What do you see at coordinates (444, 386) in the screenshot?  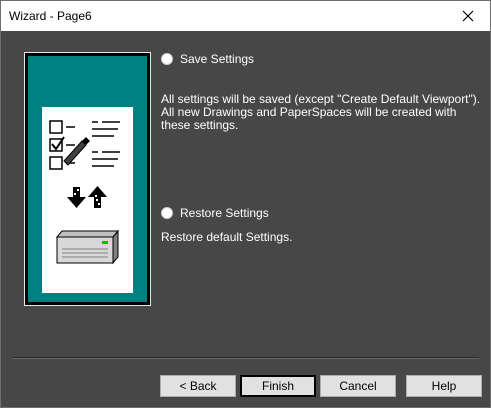 I see `help-button: Help` at bounding box center [444, 386].